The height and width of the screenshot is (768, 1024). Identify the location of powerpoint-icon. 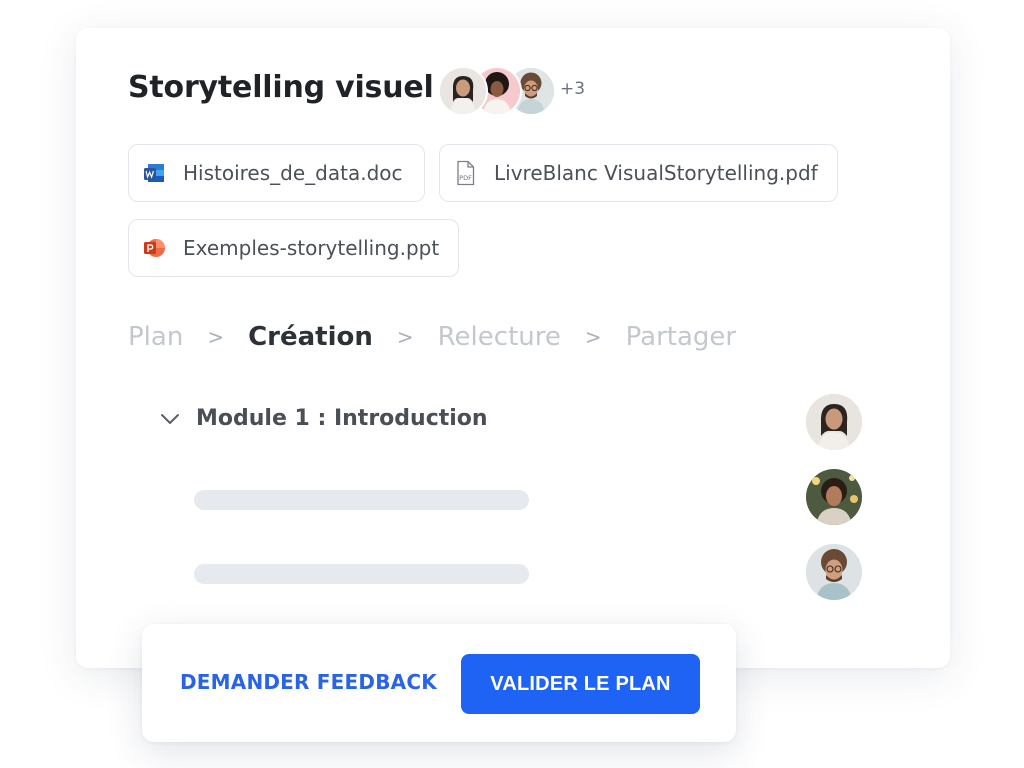
(154, 248).